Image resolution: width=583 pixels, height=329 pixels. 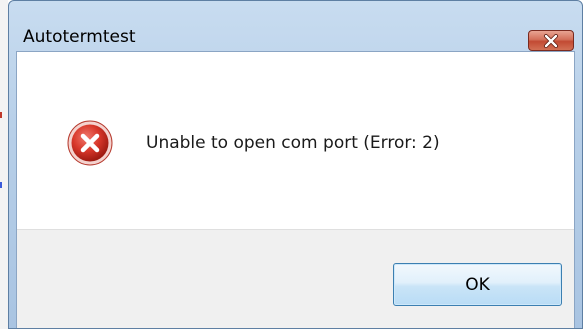 I want to click on error-icon, so click(x=90, y=143).